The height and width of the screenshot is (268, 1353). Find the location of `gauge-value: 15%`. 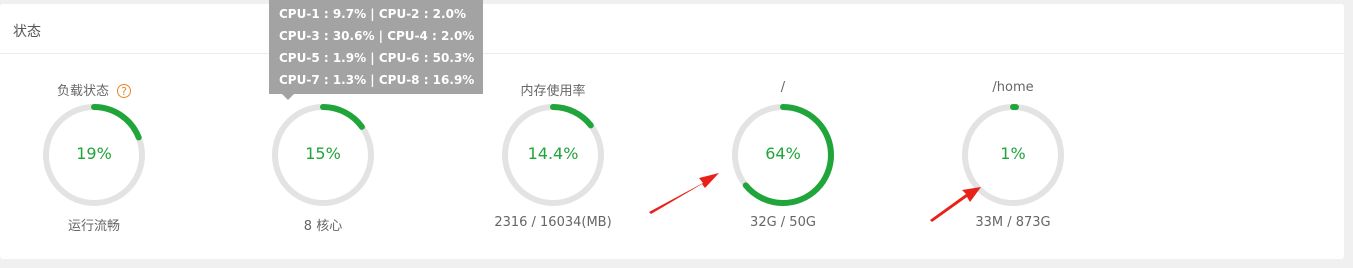

gauge-value: 15% is located at coordinates (323, 153).